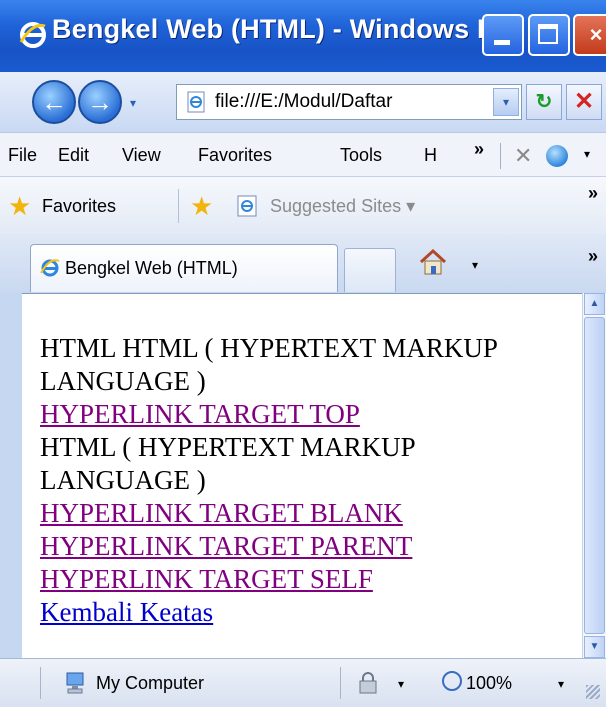  I want to click on tab-label: Bengkel Web (HTML), so click(151, 268).